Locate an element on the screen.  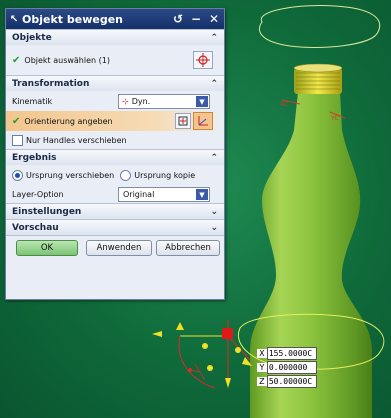
coord-y-input: 0.000000 is located at coordinates (291, 367).